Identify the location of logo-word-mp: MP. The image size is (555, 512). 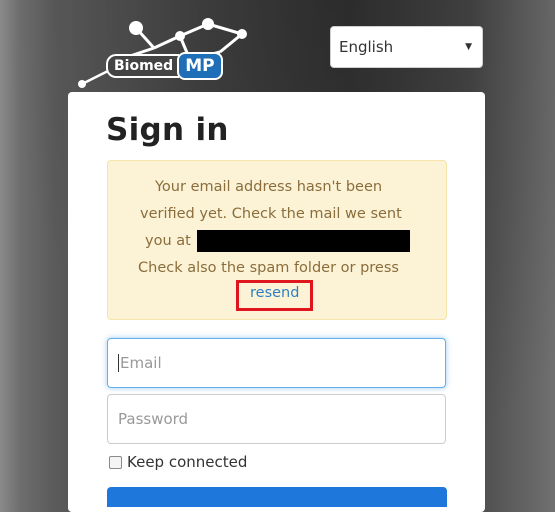
(200, 66).